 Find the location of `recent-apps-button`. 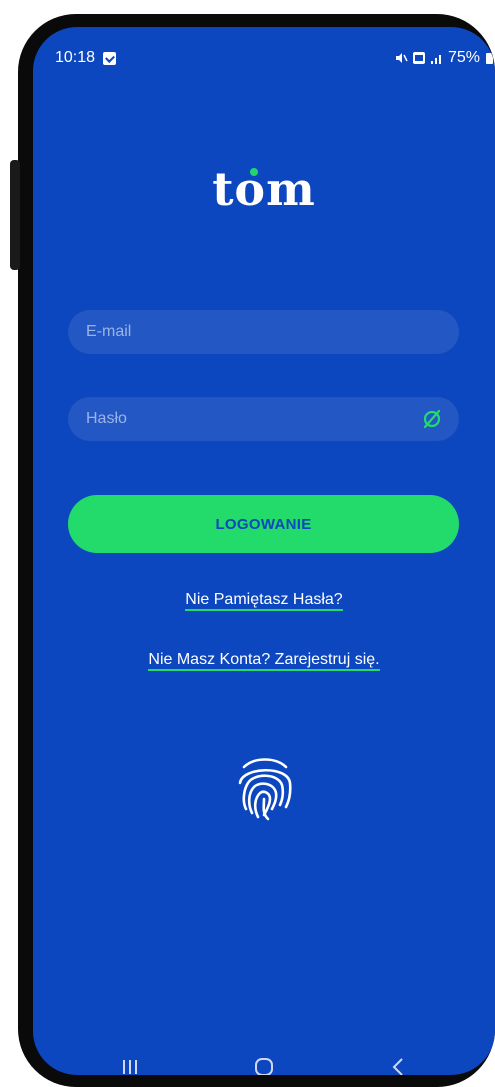

recent-apps-button is located at coordinates (130, 1063).